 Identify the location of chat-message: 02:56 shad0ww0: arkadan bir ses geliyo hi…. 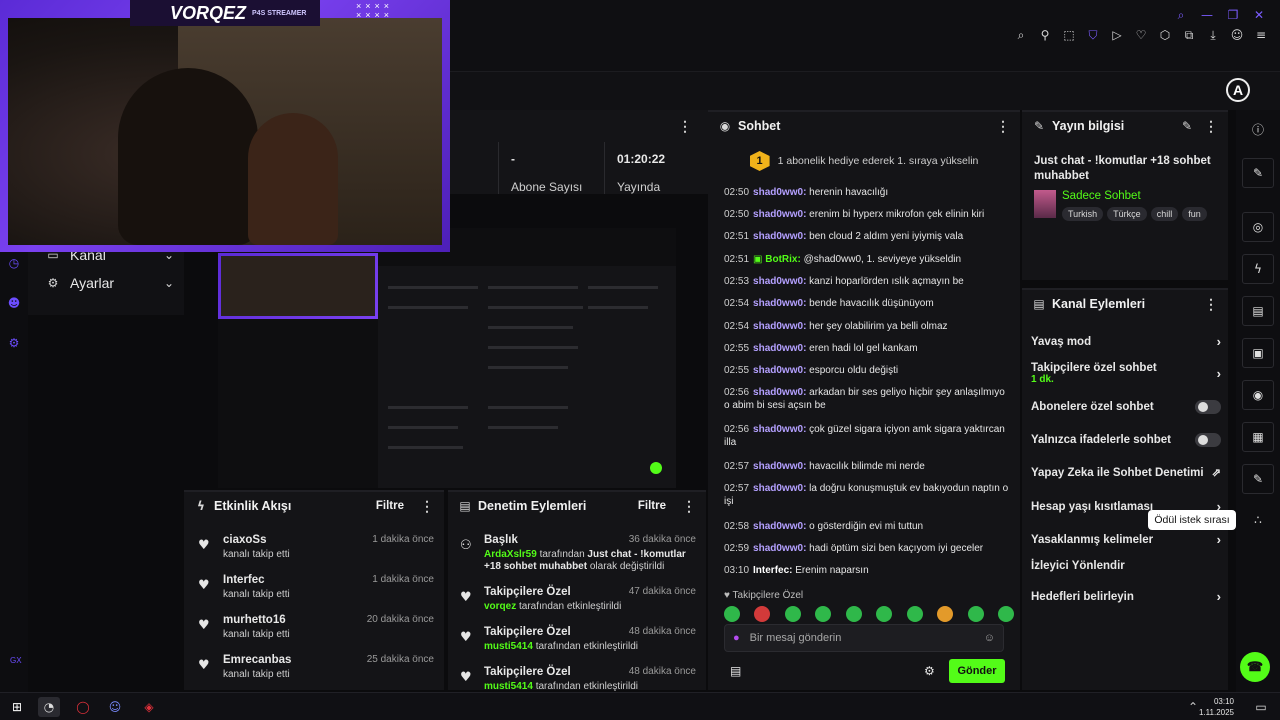
(866, 399).